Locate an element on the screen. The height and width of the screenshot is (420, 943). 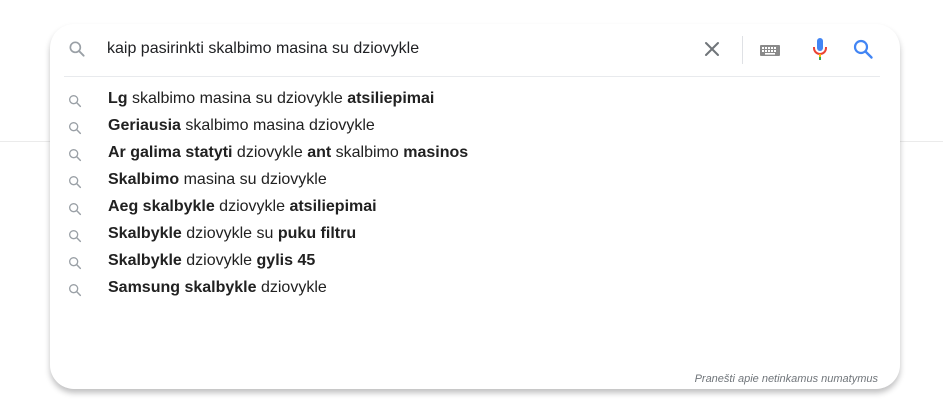
suggestion-bold-segment: masinos is located at coordinates (436, 152).